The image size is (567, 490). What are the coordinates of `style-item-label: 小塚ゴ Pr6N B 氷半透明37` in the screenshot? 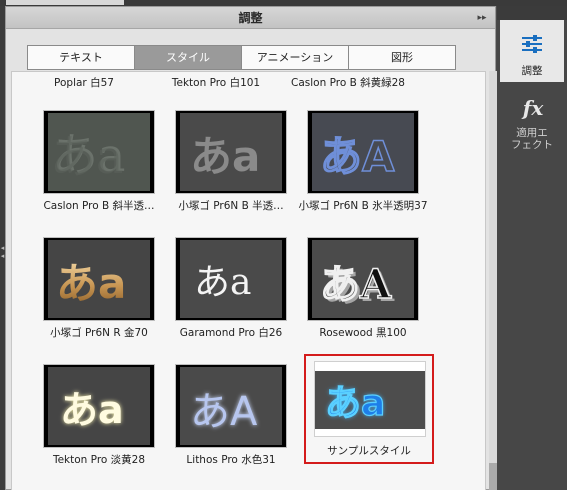 It's located at (363, 206).